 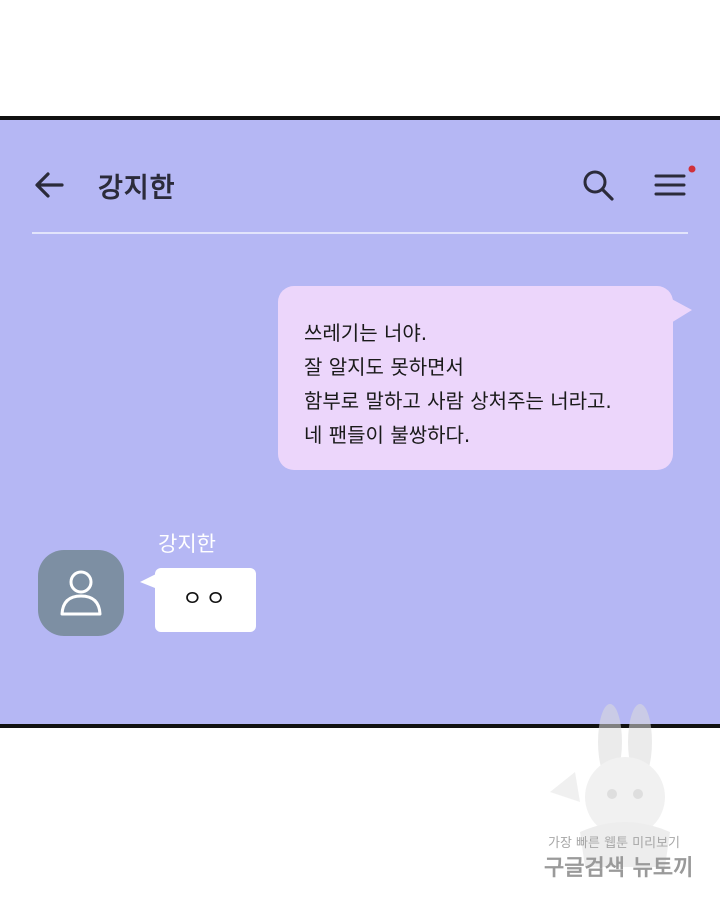 What do you see at coordinates (598, 185) in the screenshot?
I see `search-icon` at bounding box center [598, 185].